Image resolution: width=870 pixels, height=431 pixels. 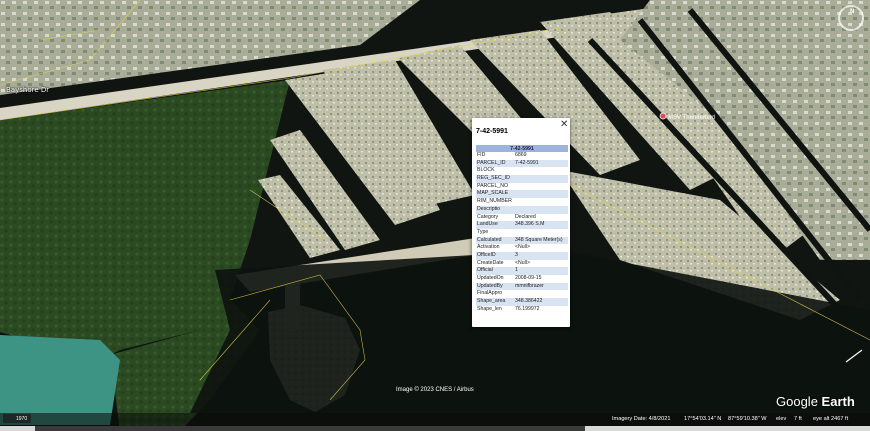 I want to click on attribute-key: PARCEL_NO, so click(x=493, y=185).